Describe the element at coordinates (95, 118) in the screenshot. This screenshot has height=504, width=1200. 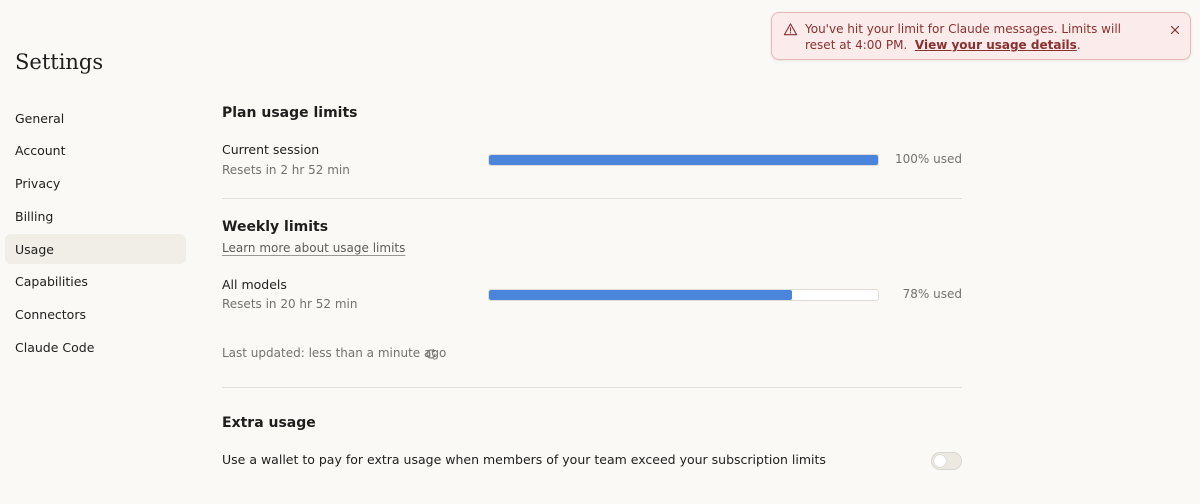
I see `sidebar-item-general: General` at that location.